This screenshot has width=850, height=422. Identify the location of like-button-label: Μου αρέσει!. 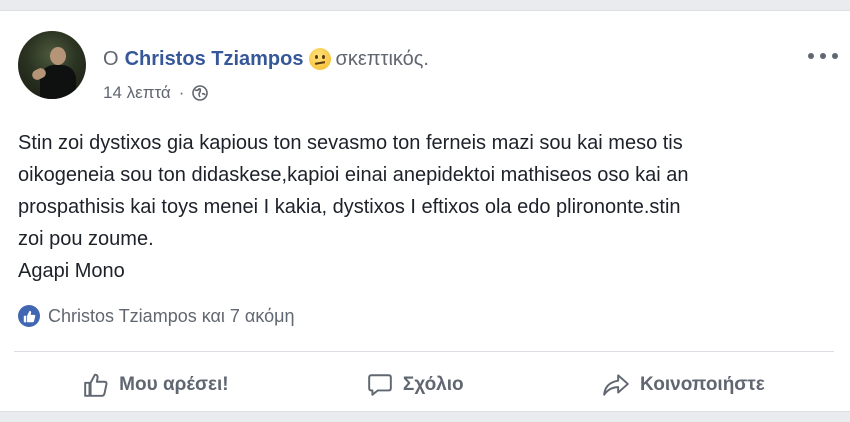
(174, 384).